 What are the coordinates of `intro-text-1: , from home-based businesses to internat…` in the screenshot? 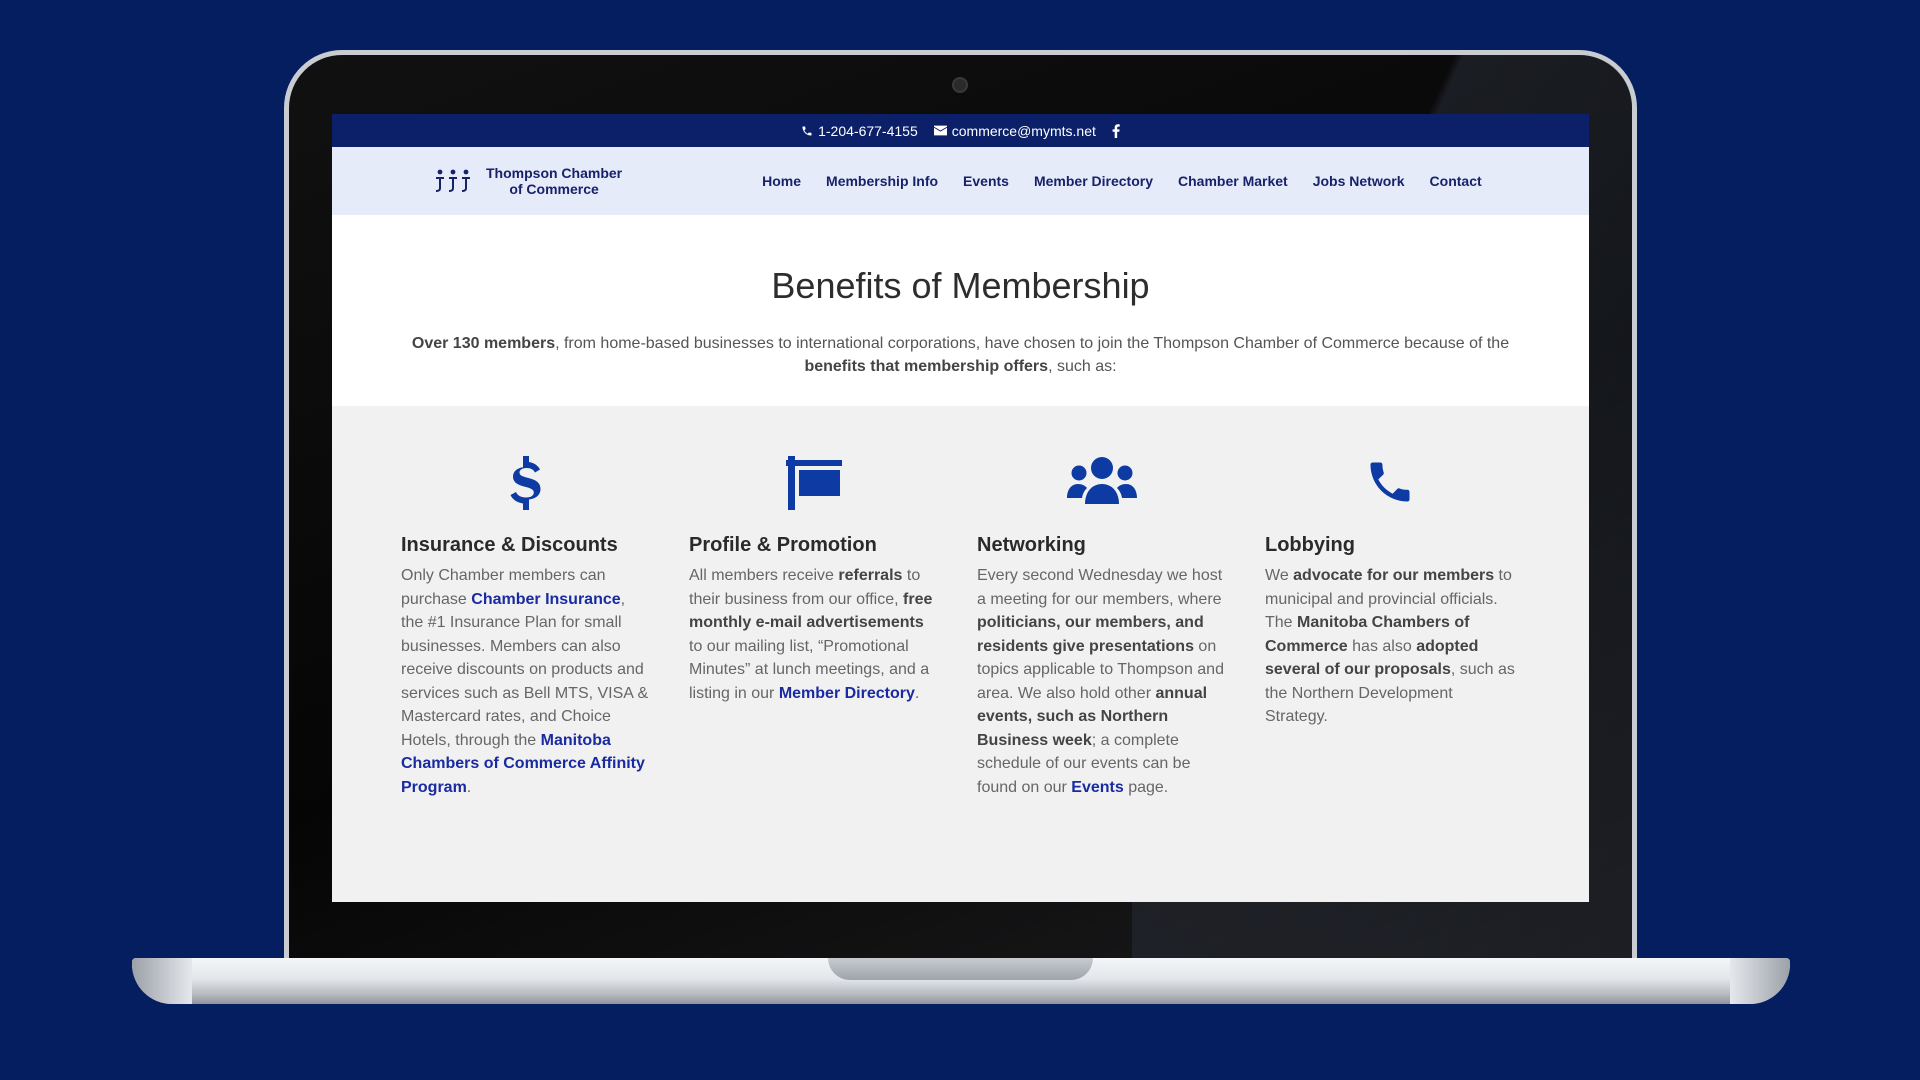 It's located at (1032, 343).